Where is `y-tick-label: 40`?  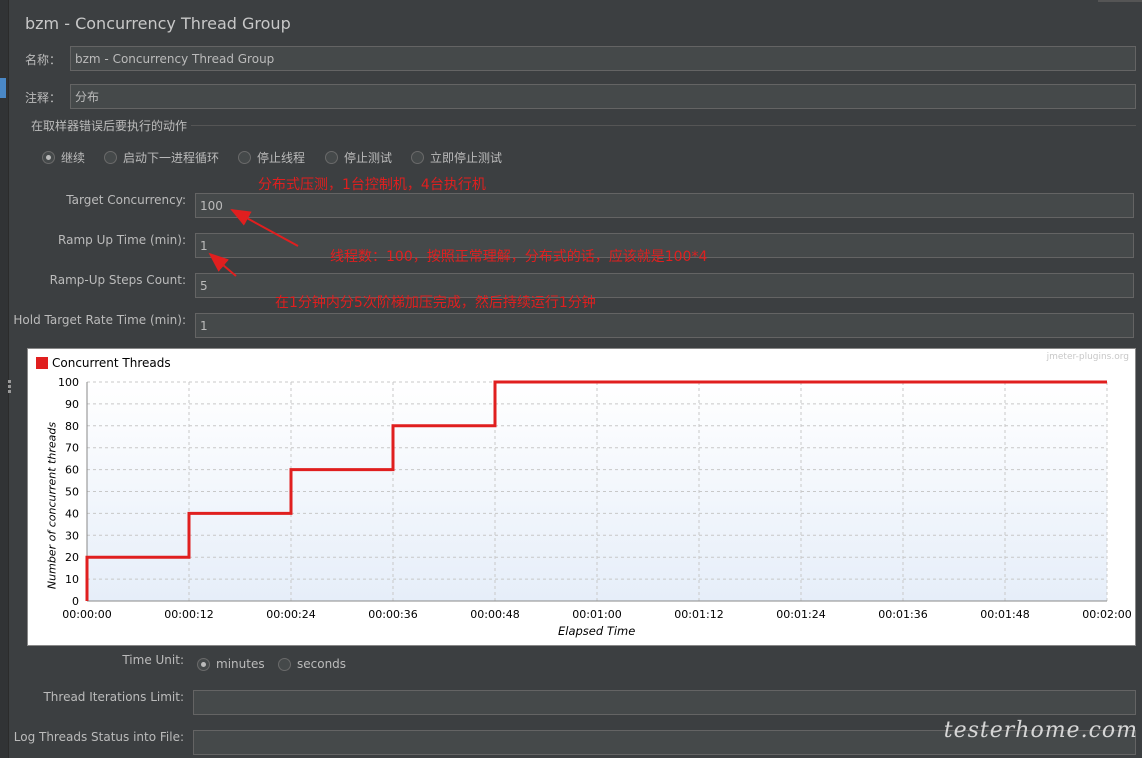
y-tick-label: 40 is located at coordinates (72, 513).